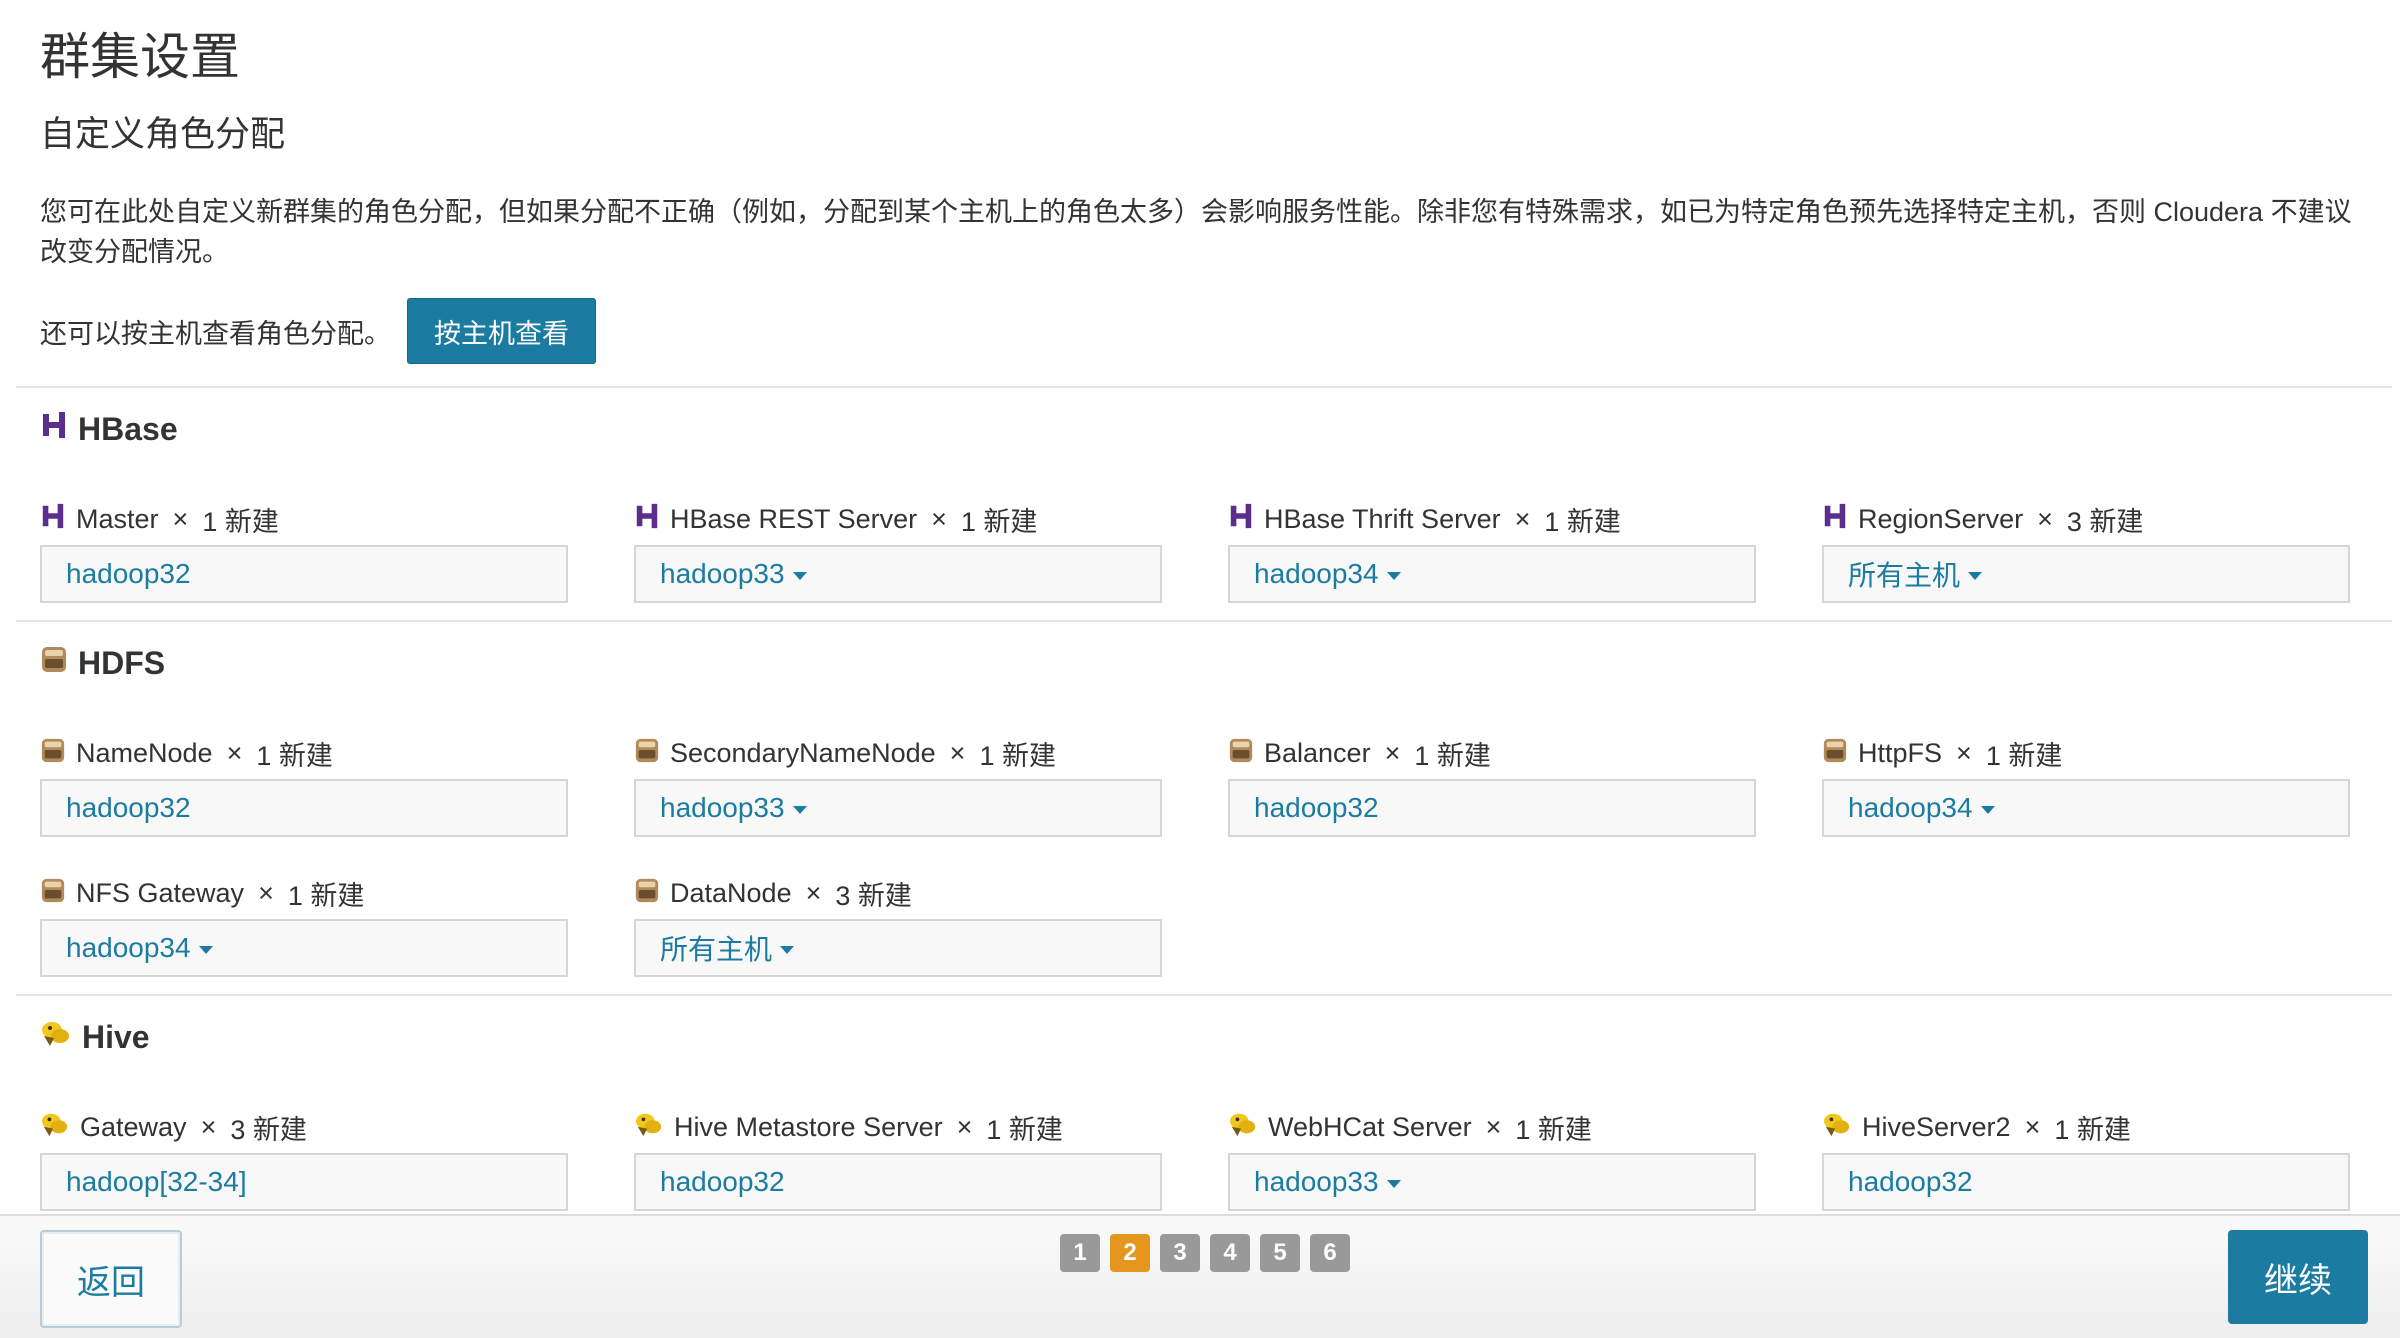 Image resolution: width=2400 pixels, height=1338 pixels. Describe the element at coordinates (1180, 1253) in the screenshot. I see `page-step: 3` at that location.